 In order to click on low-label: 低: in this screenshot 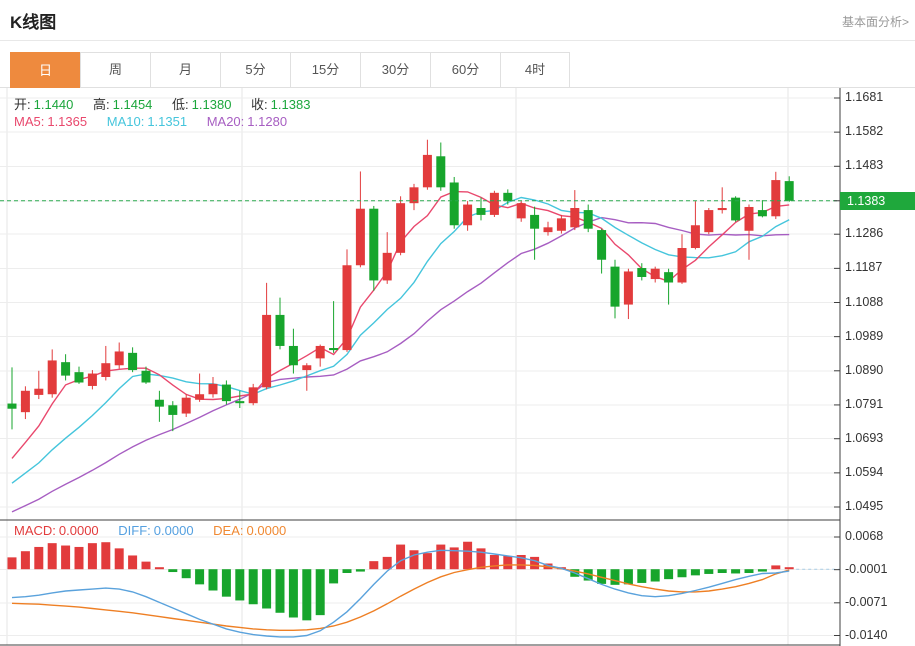, I will do `click(180, 104)`.